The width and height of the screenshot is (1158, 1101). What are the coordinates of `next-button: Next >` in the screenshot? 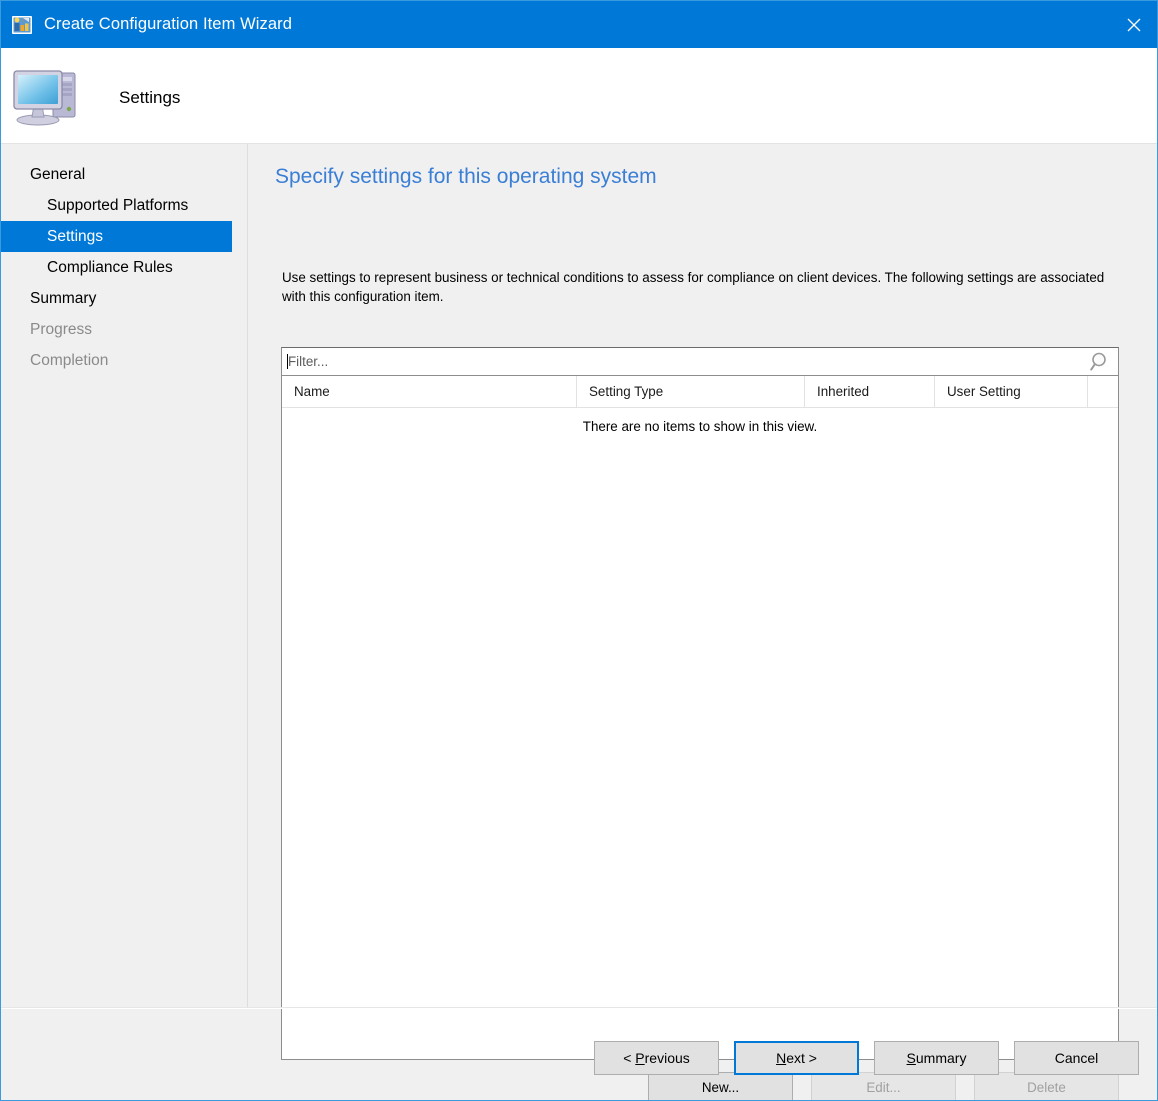 It's located at (796, 1058).